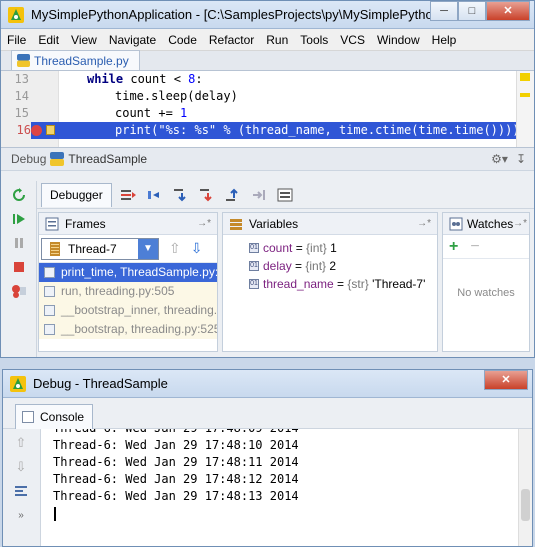  What do you see at coordinates (175, 248) in the screenshot?
I see `previous-frame-icon: ⇧` at bounding box center [175, 248].